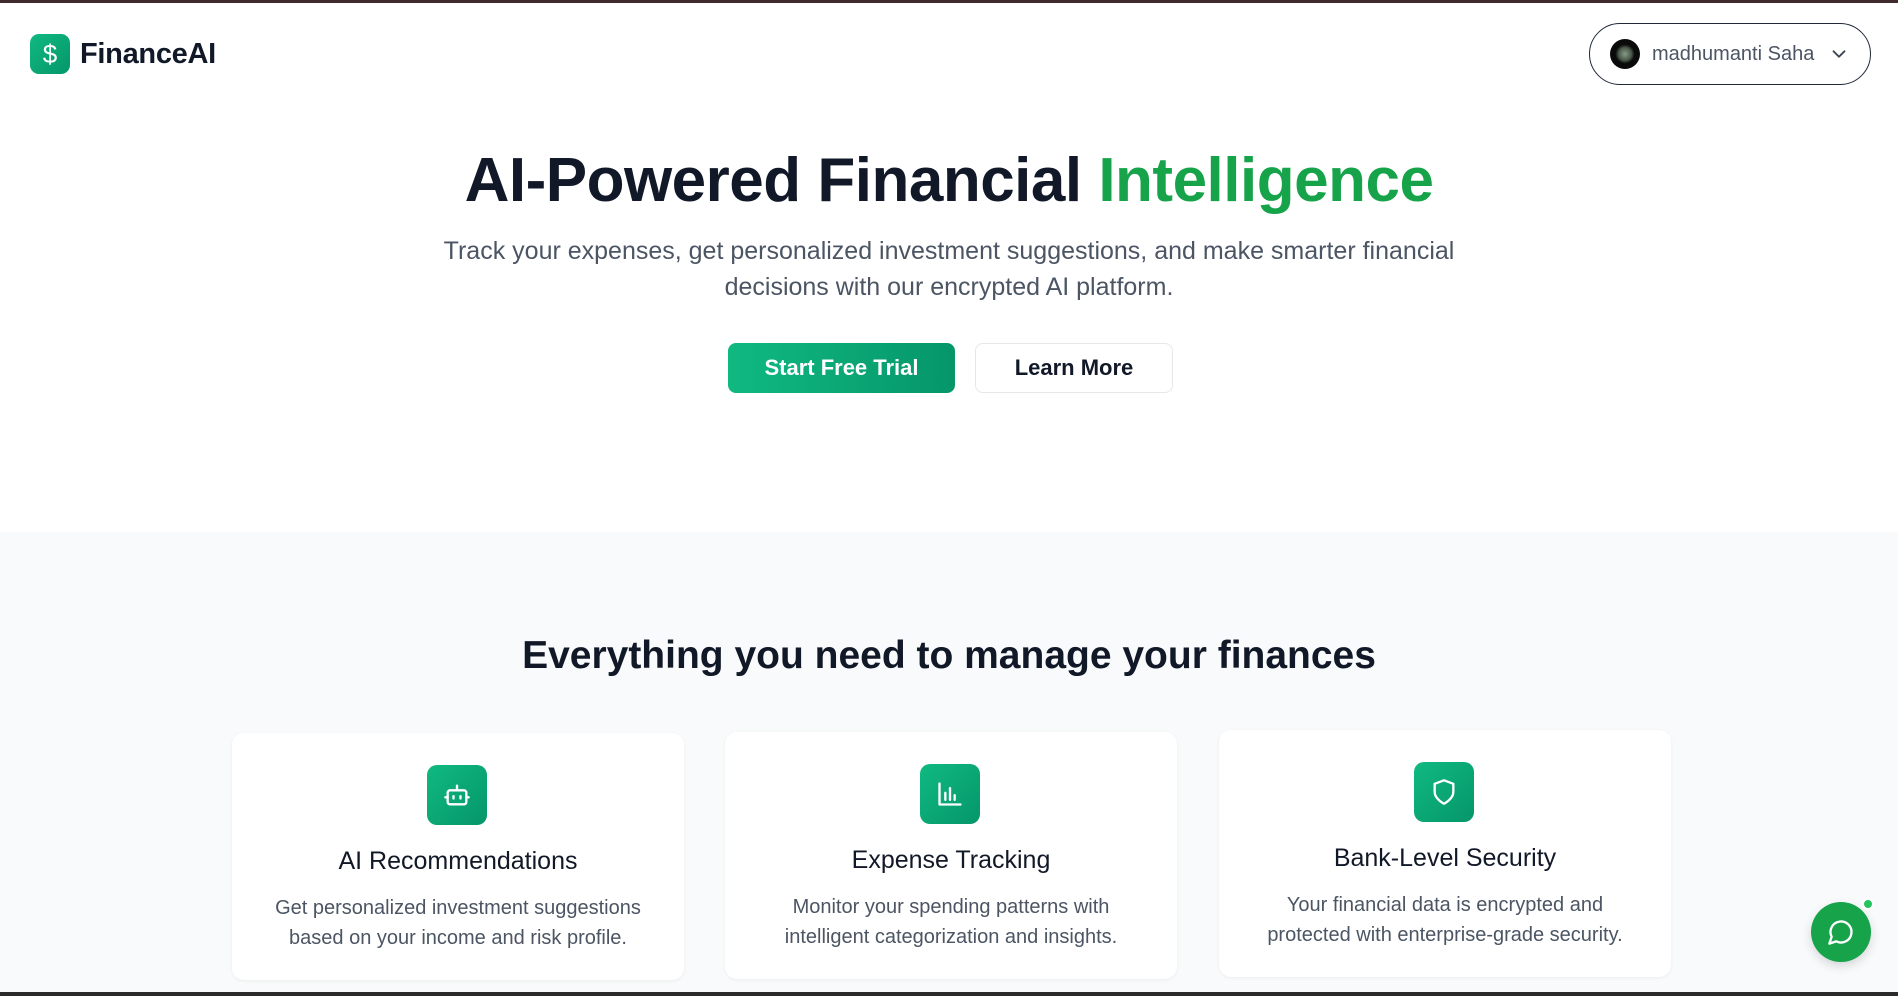 This screenshot has height=996, width=1898. I want to click on brand-name: FinanceAI, so click(148, 53).